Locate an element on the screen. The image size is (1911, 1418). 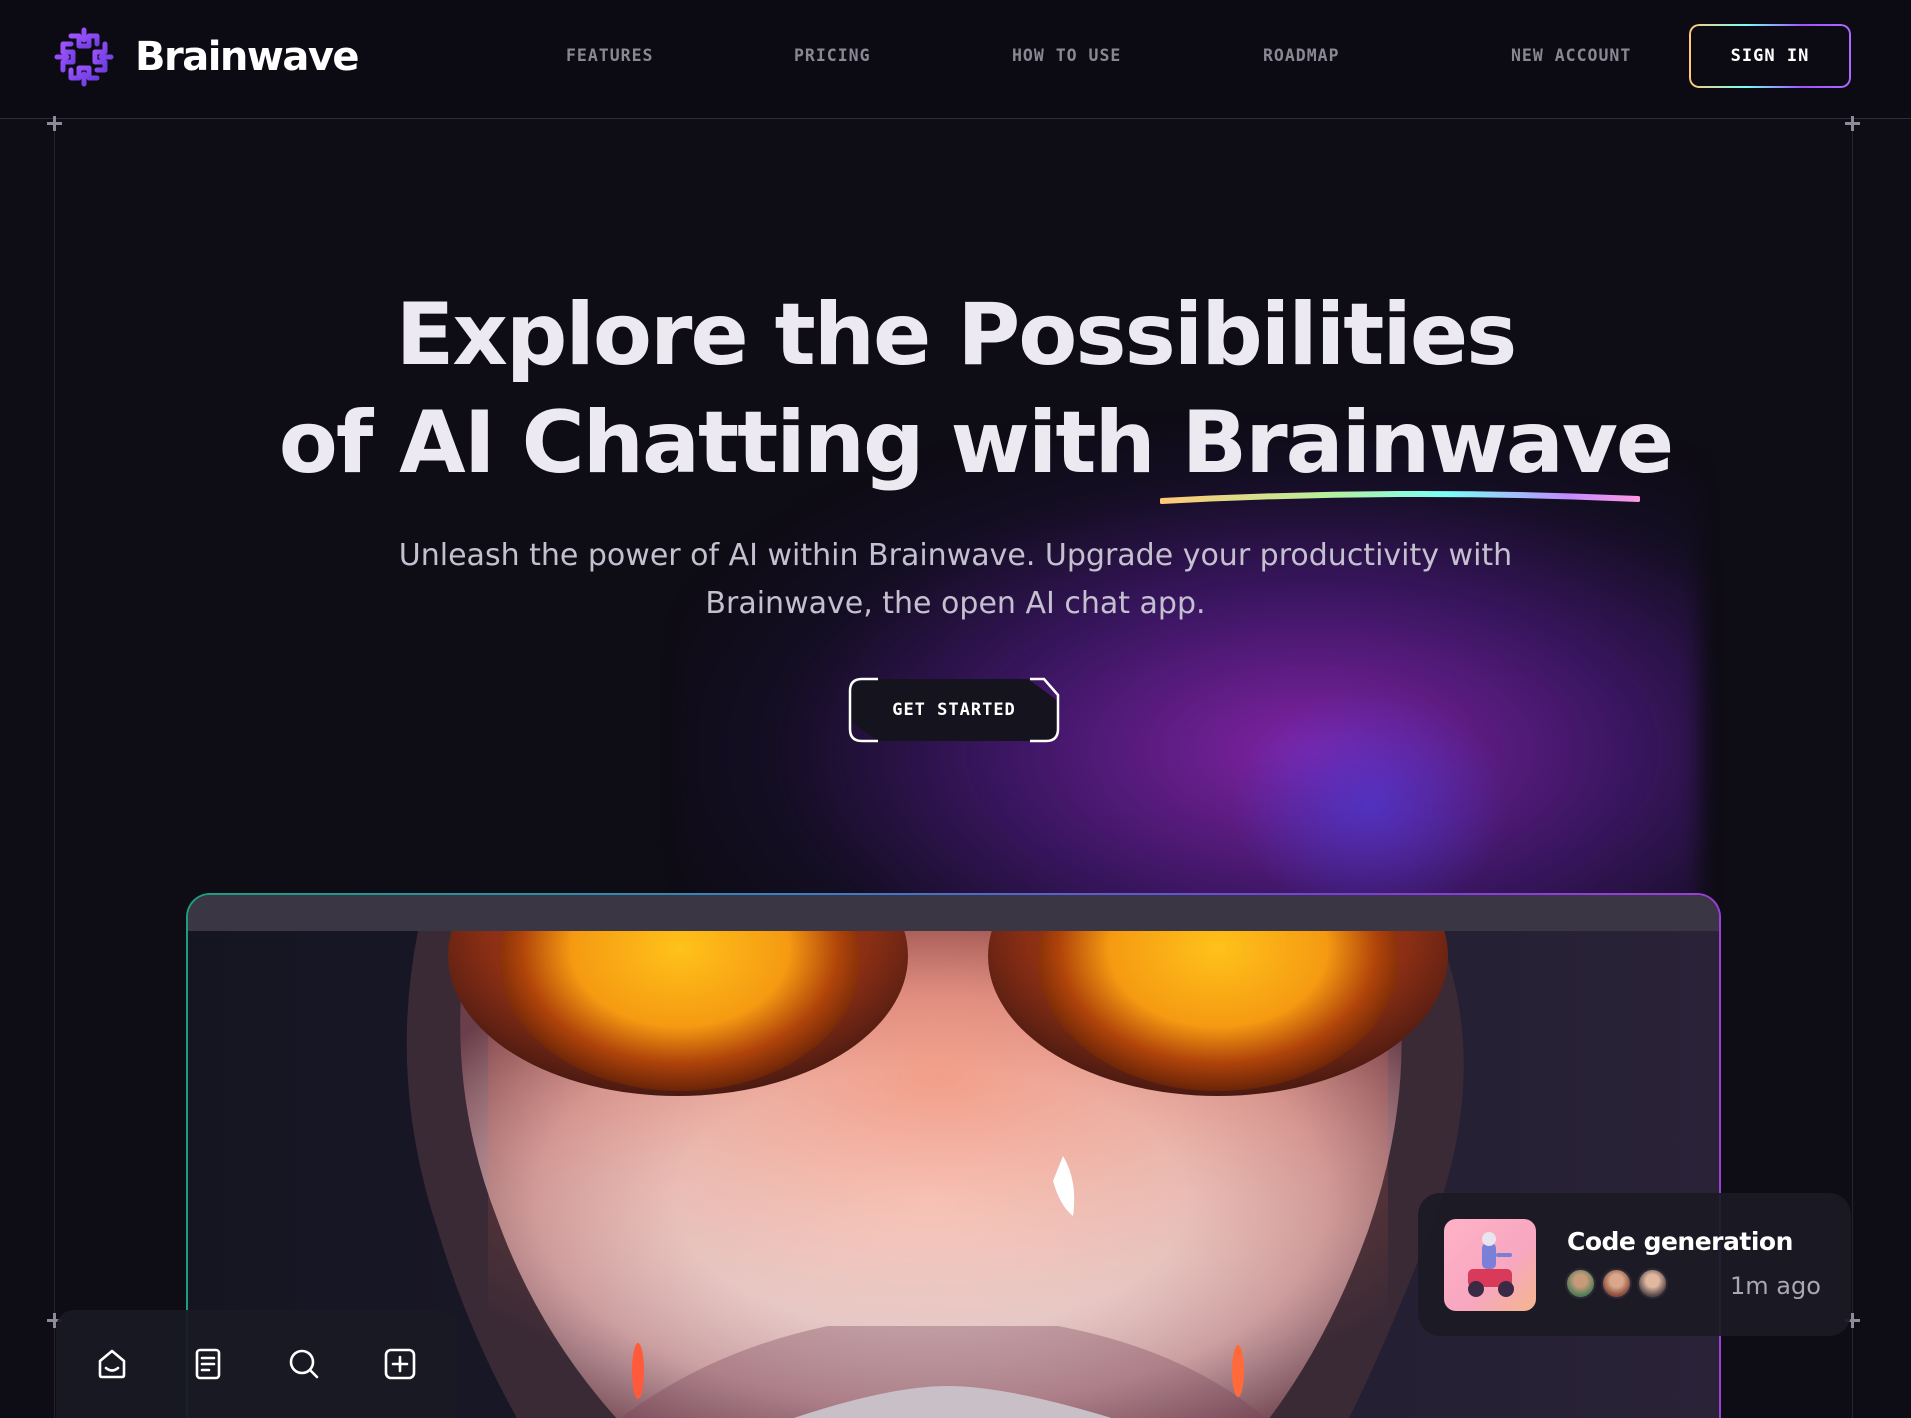
nav-link-pricing: PRICING is located at coordinates (832, 55).